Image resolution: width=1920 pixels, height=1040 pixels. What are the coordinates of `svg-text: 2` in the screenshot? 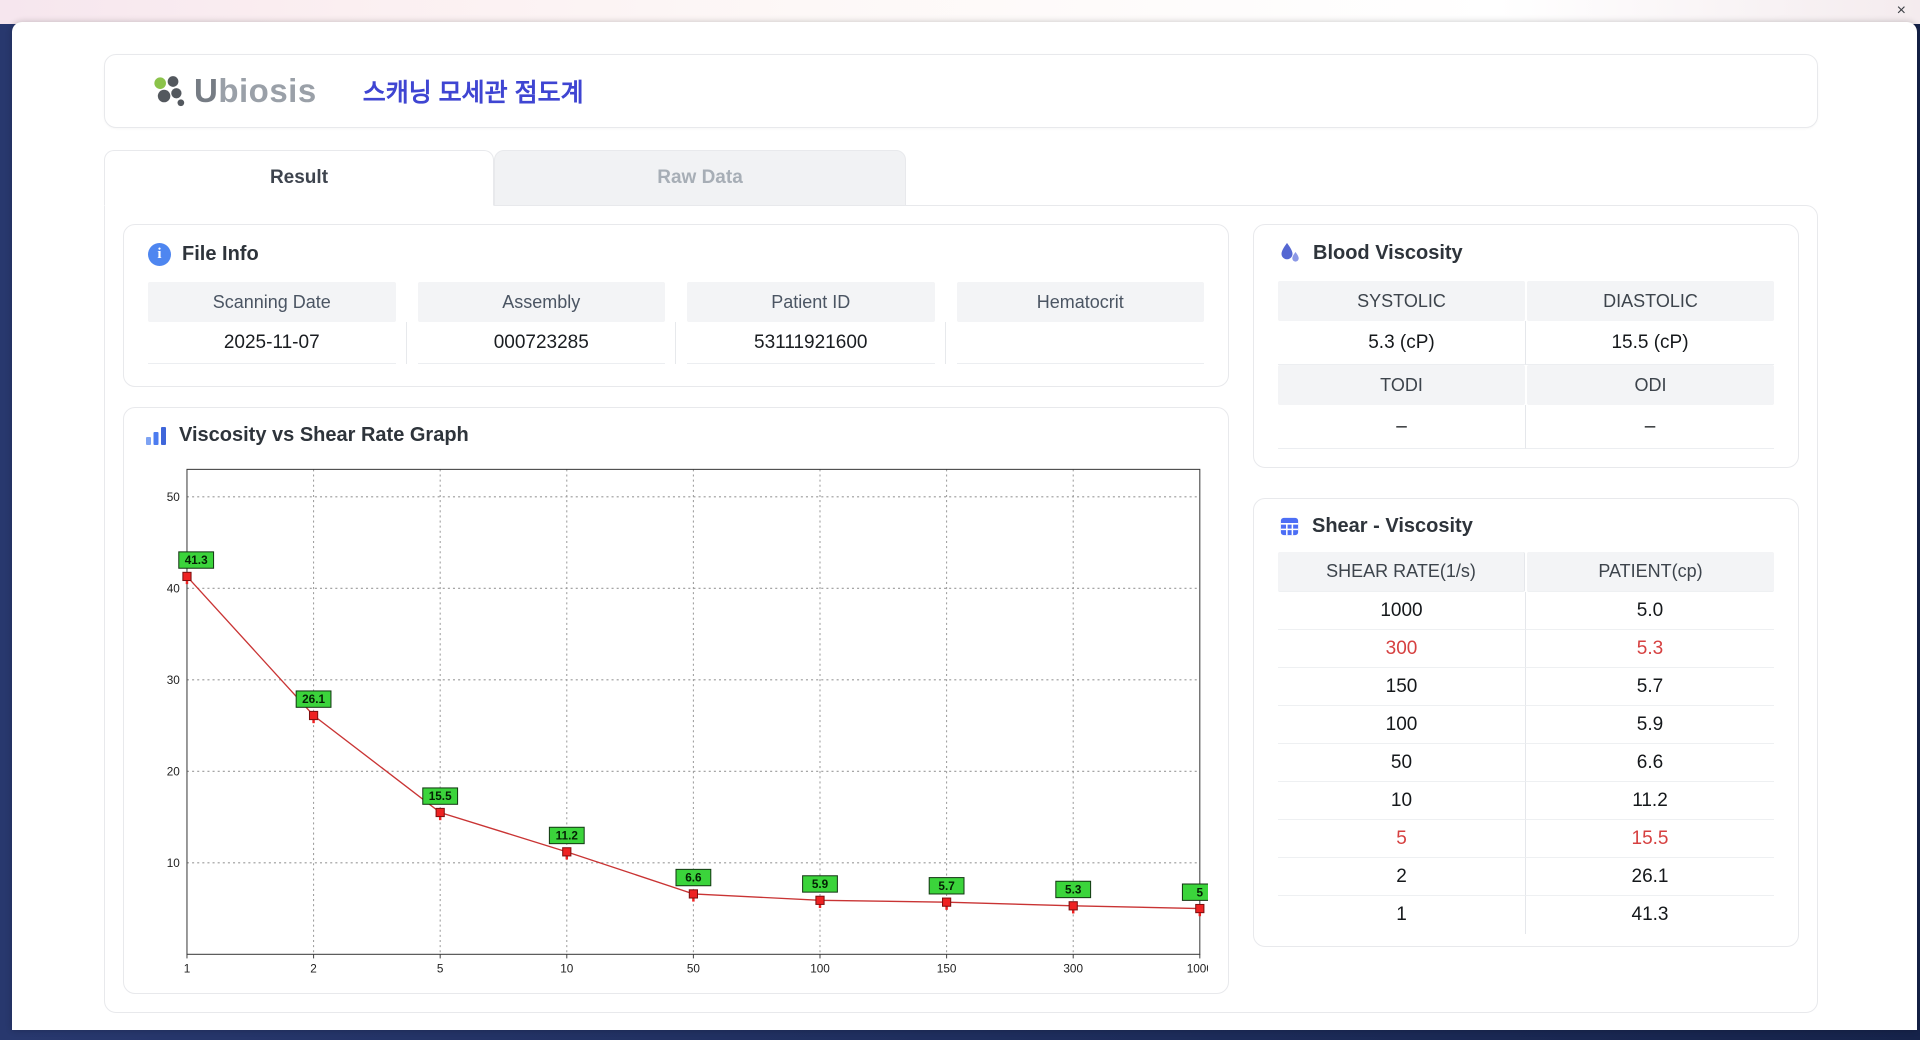 It's located at (313, 969).